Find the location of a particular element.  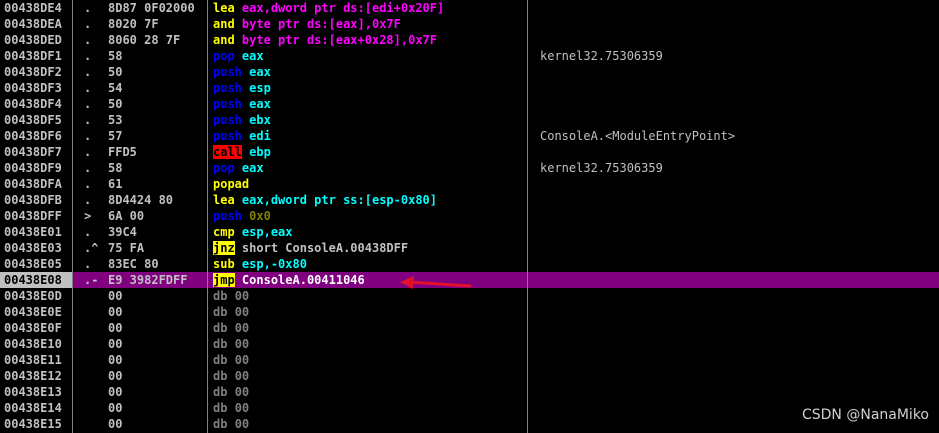

address-cell: 00438DF3 is located at coordinates (33, 88).